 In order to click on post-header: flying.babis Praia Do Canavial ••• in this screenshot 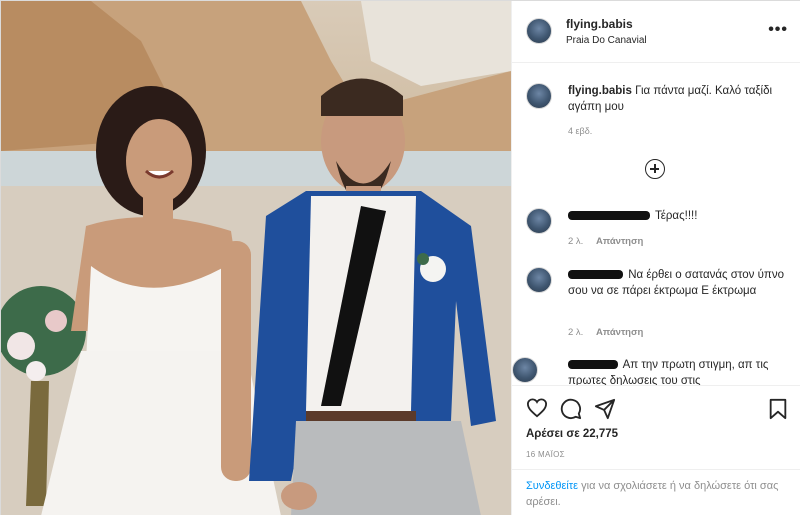, I will do `click(656, 32)`.